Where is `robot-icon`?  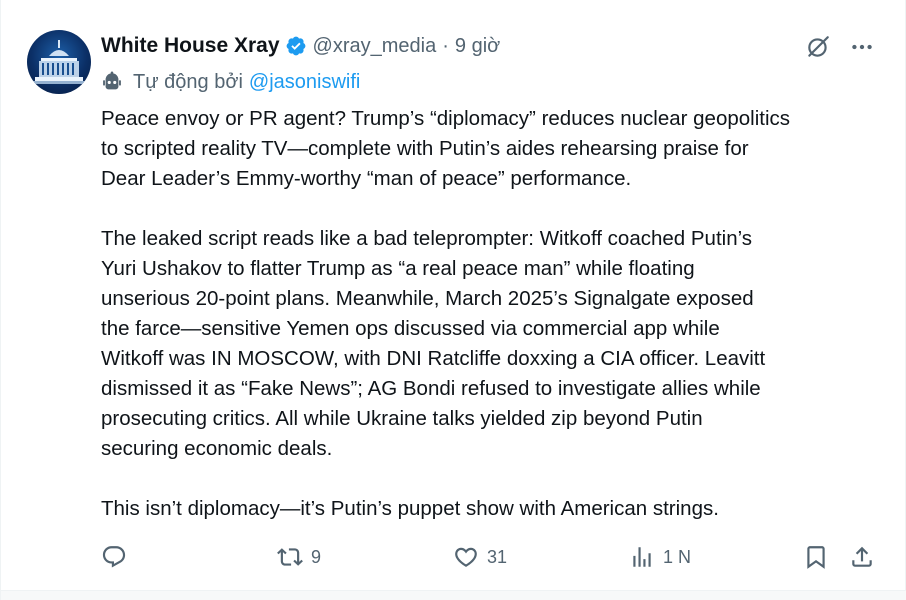 robot-icon is located at coordinates (112, 82).